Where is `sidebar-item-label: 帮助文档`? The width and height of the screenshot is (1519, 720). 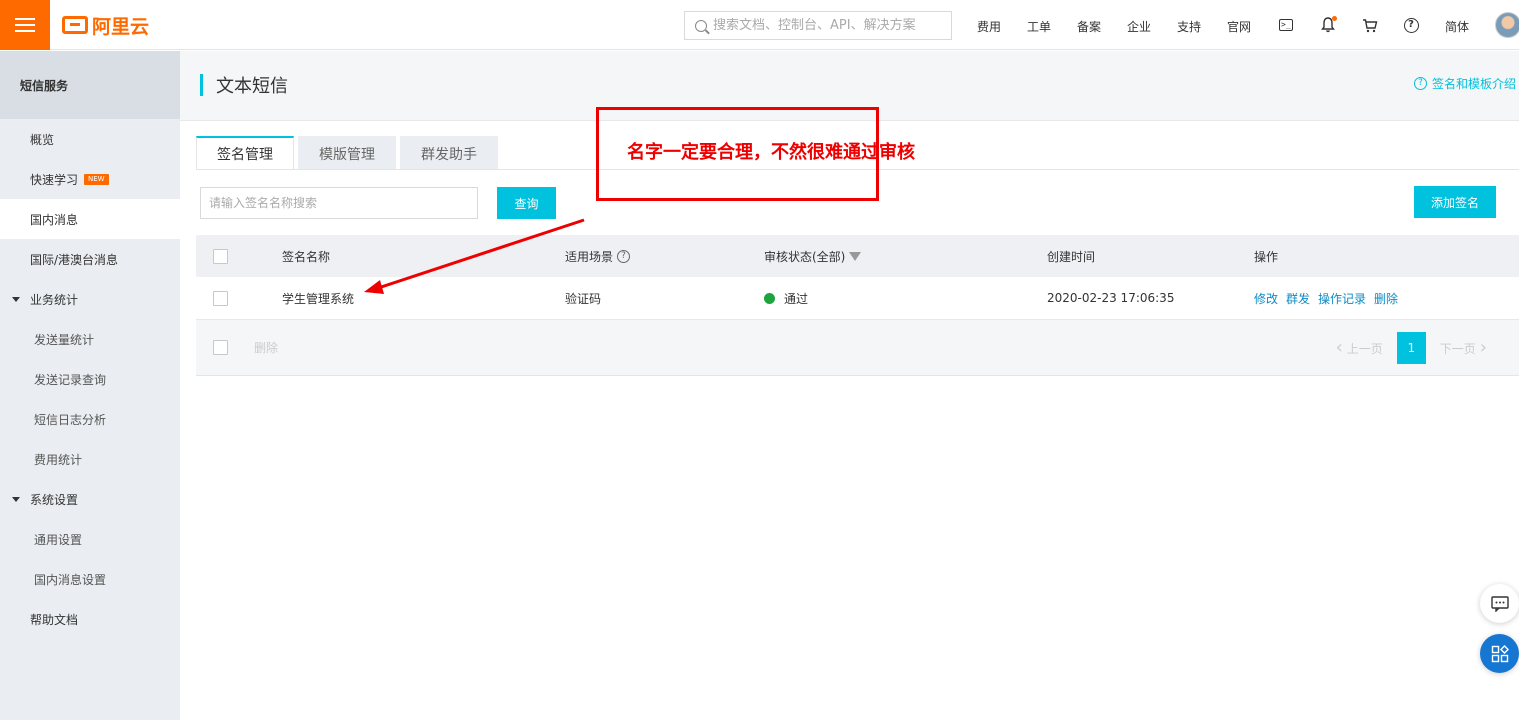 sidebar-item-label: 帮助文档 is located at coordinates (54, 619).